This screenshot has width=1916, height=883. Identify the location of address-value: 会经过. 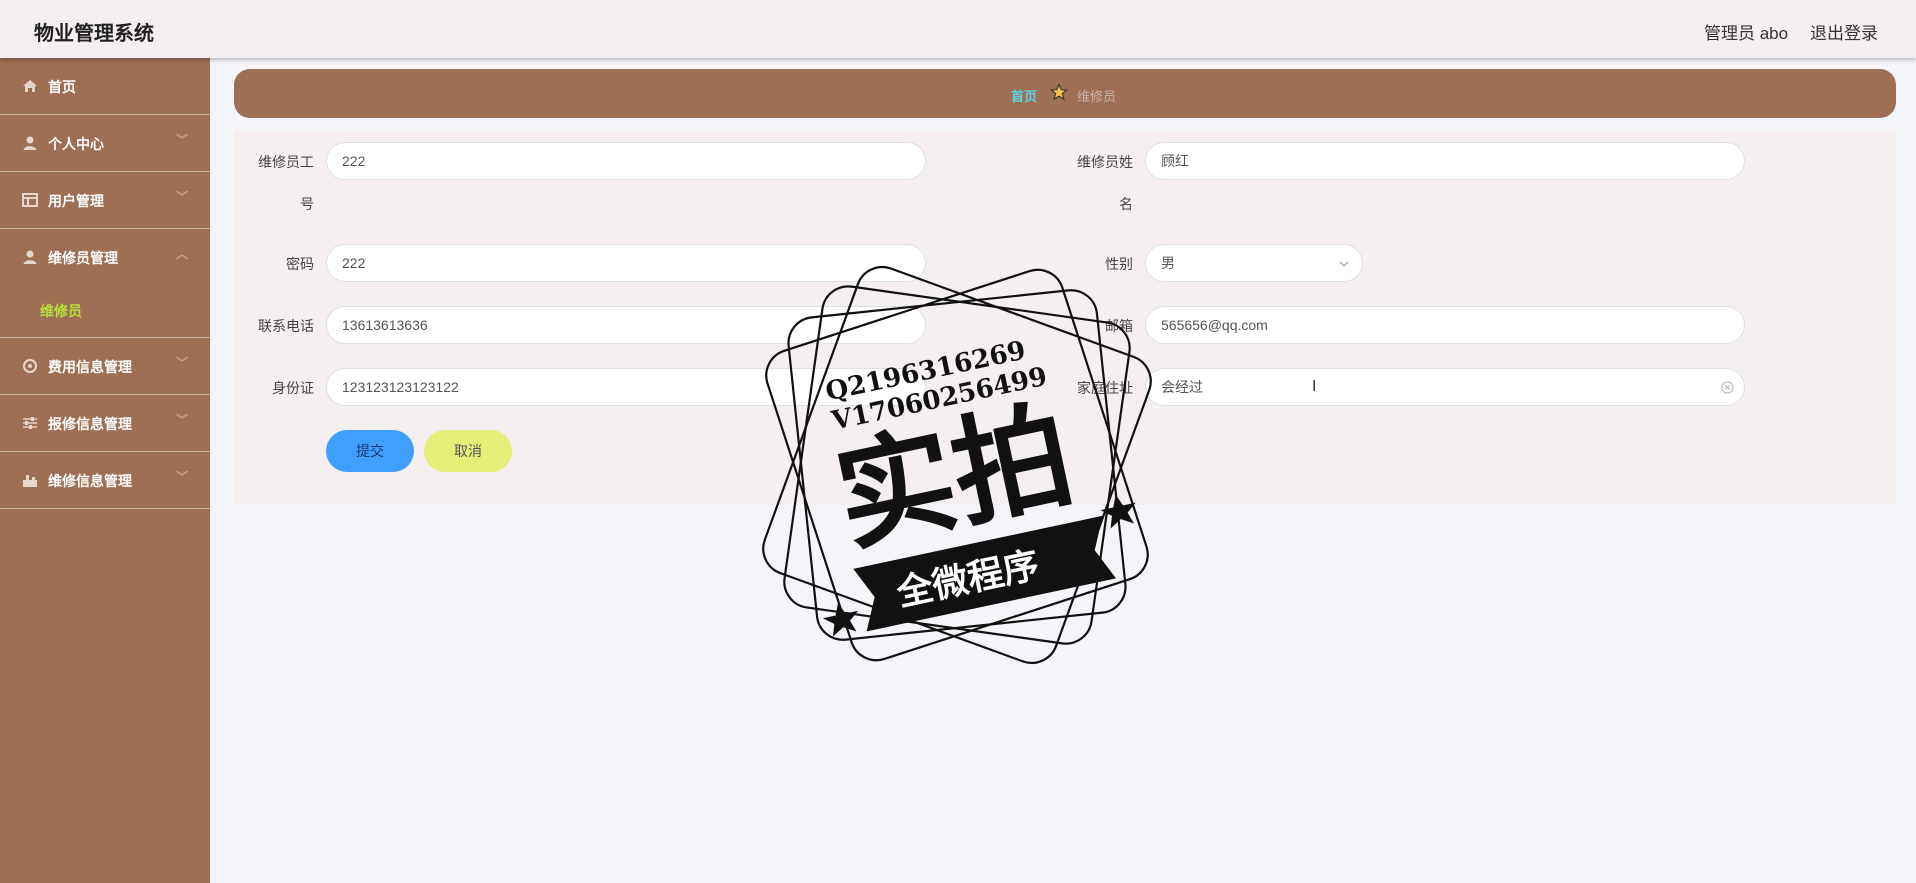
(1182, 387).